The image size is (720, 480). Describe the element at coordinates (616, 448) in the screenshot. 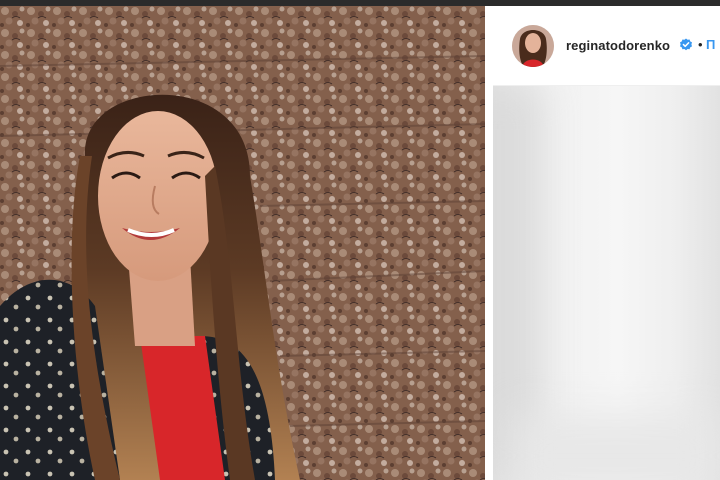

I see `blurred-region` at that location.